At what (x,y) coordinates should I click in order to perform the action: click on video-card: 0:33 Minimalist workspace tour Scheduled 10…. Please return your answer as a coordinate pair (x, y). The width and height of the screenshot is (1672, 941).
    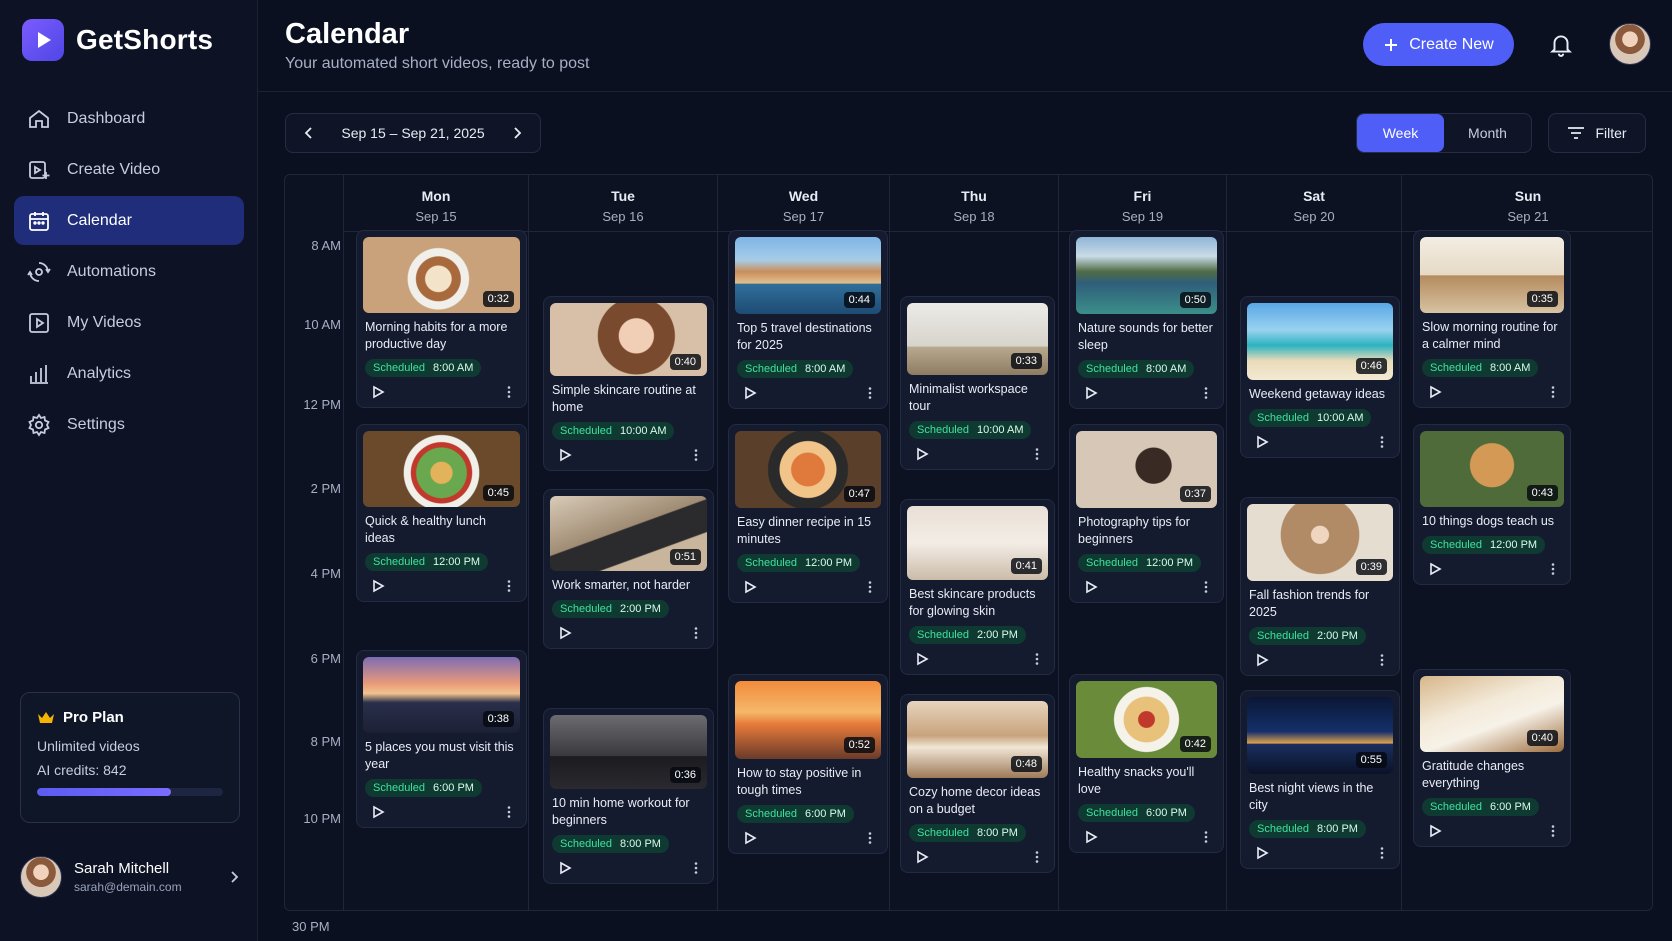
    Looking at the image, I should click on (977, 383).